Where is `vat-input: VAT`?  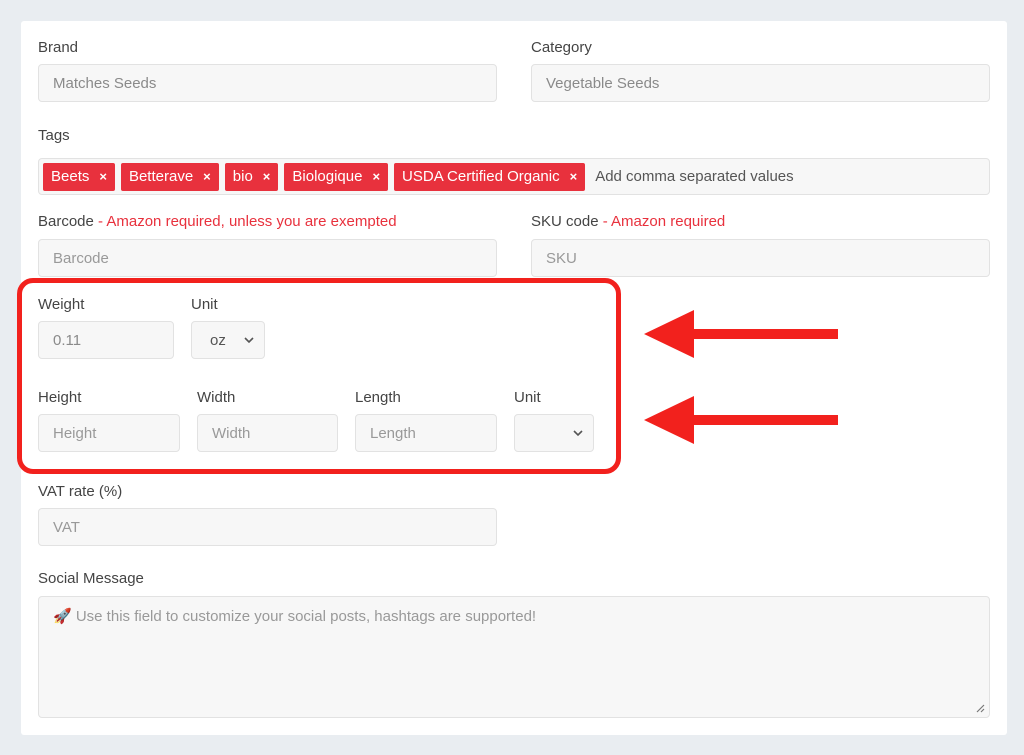 vat-input: VAT is located at coordinates (267, 527).